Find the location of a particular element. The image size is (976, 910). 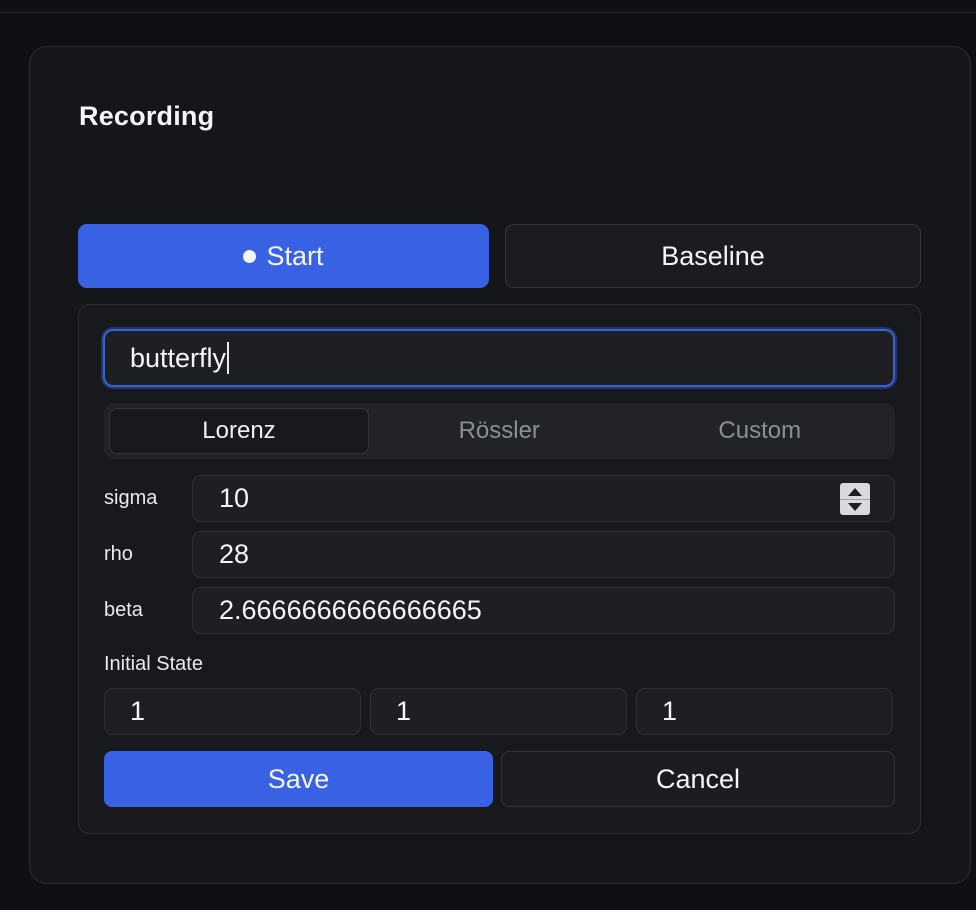

text-caret is located at coordinates (228, 358).